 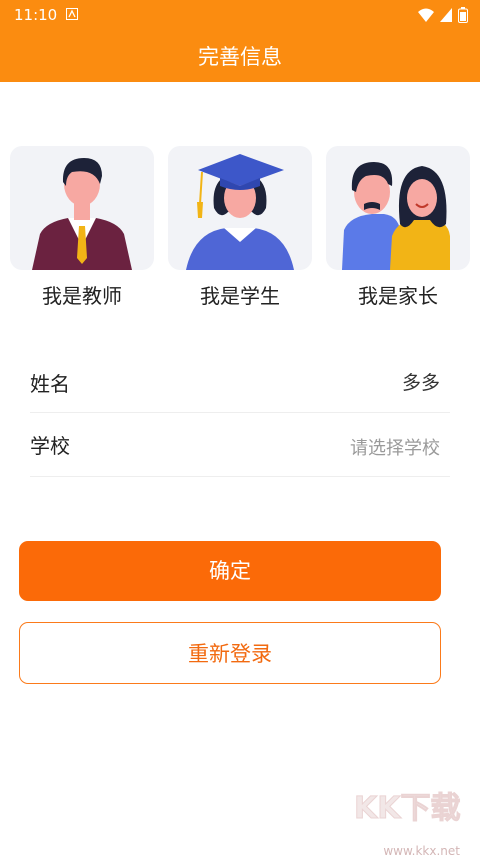 I want to click on status-time: 11:10, so click(x=36, y=15).